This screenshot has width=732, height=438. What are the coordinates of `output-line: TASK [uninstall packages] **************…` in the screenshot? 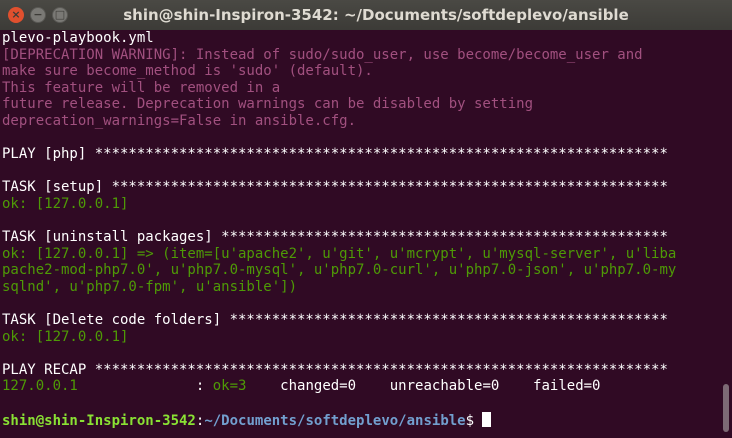 It's located at (335, 237).